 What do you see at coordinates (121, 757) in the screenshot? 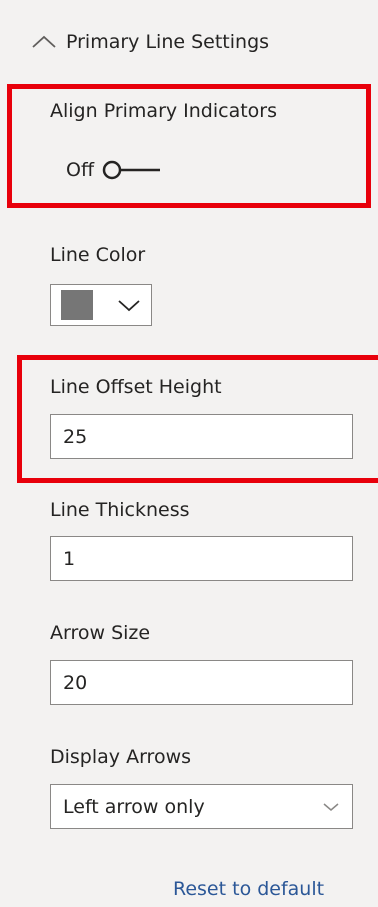
I see `display-arrows-label: Display Arrows` at bounding box center [121, 757].